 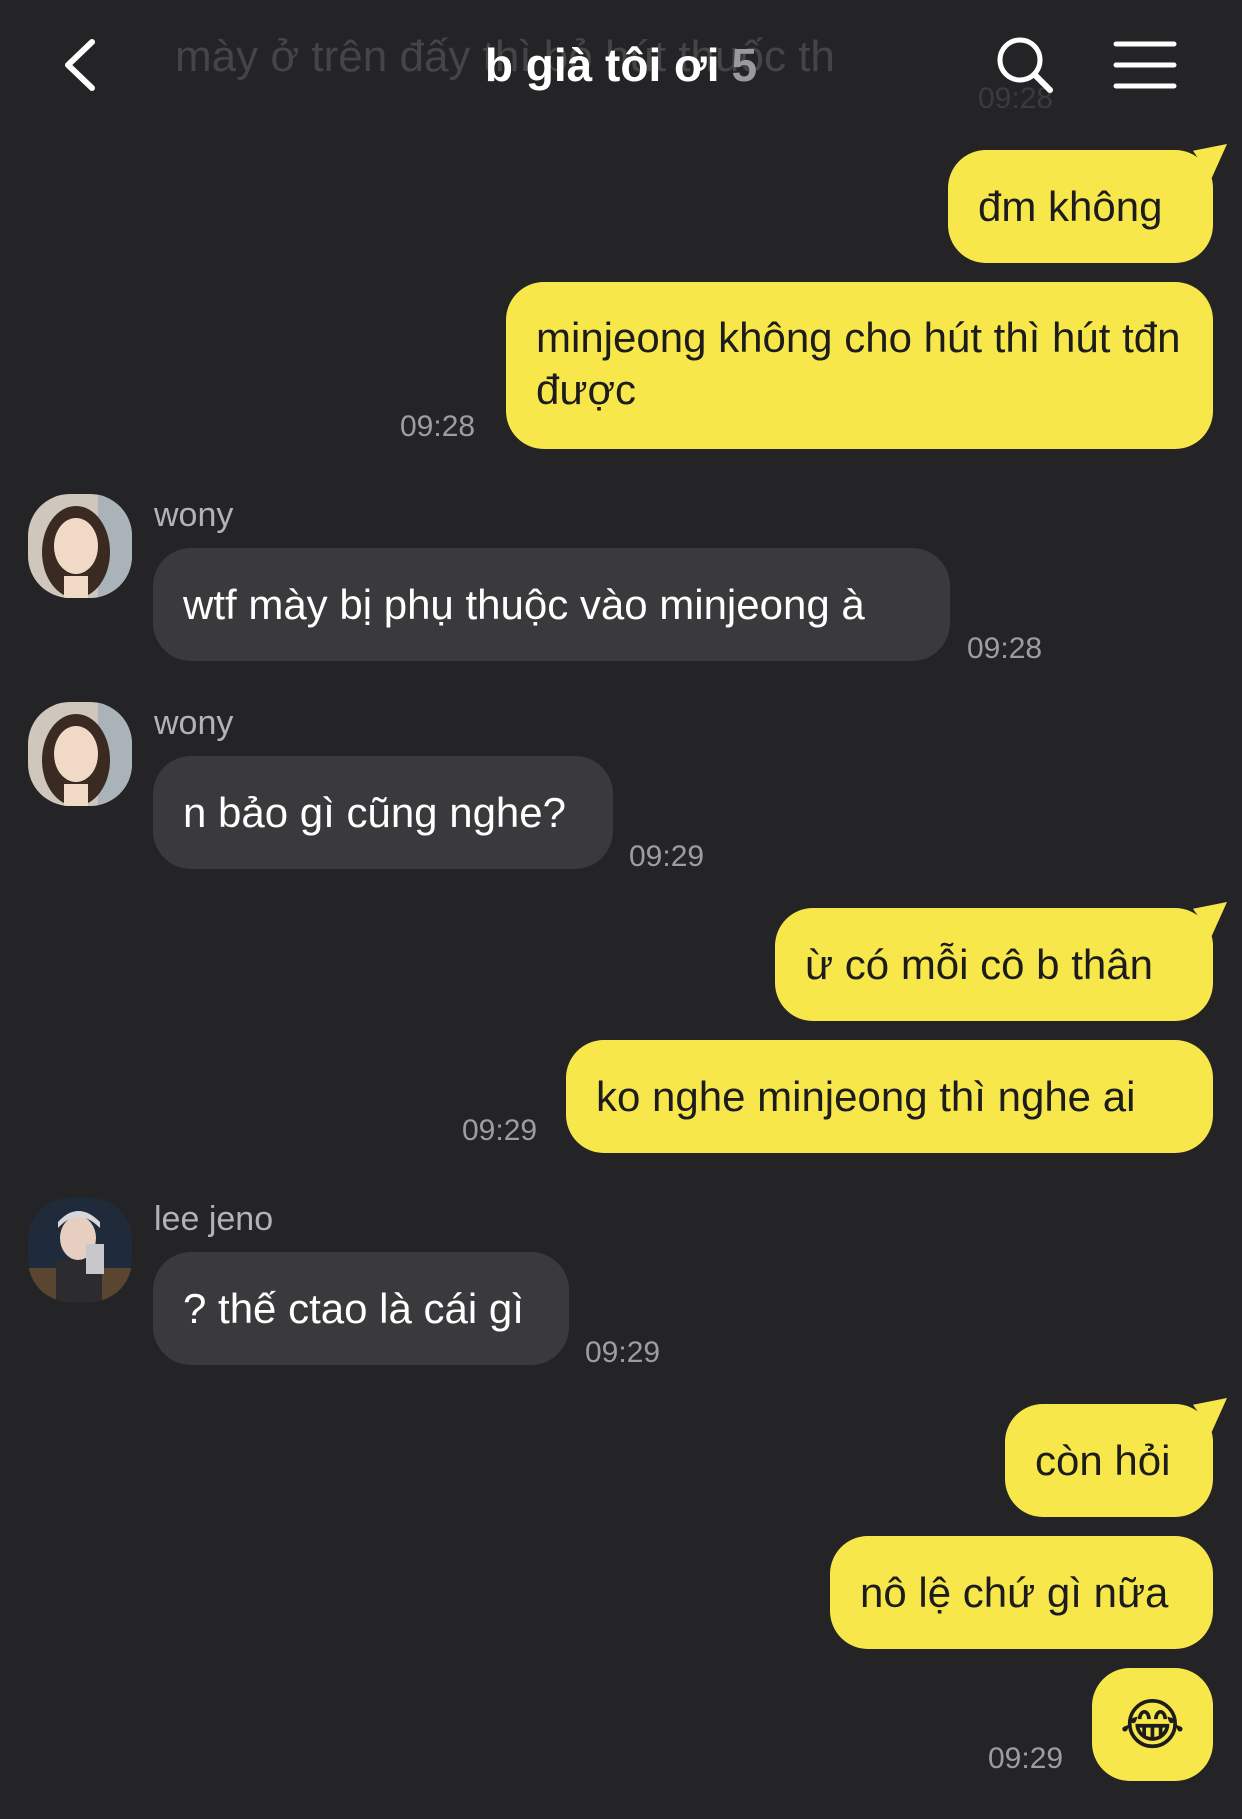 I want to click on search-button, so click(x=1025, y=65).